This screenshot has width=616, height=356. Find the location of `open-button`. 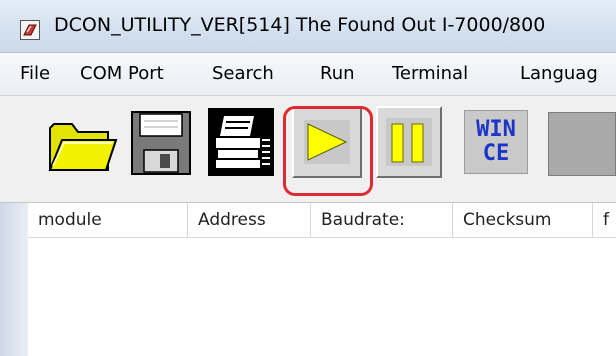

open-button is located at coordinates (81, 142).